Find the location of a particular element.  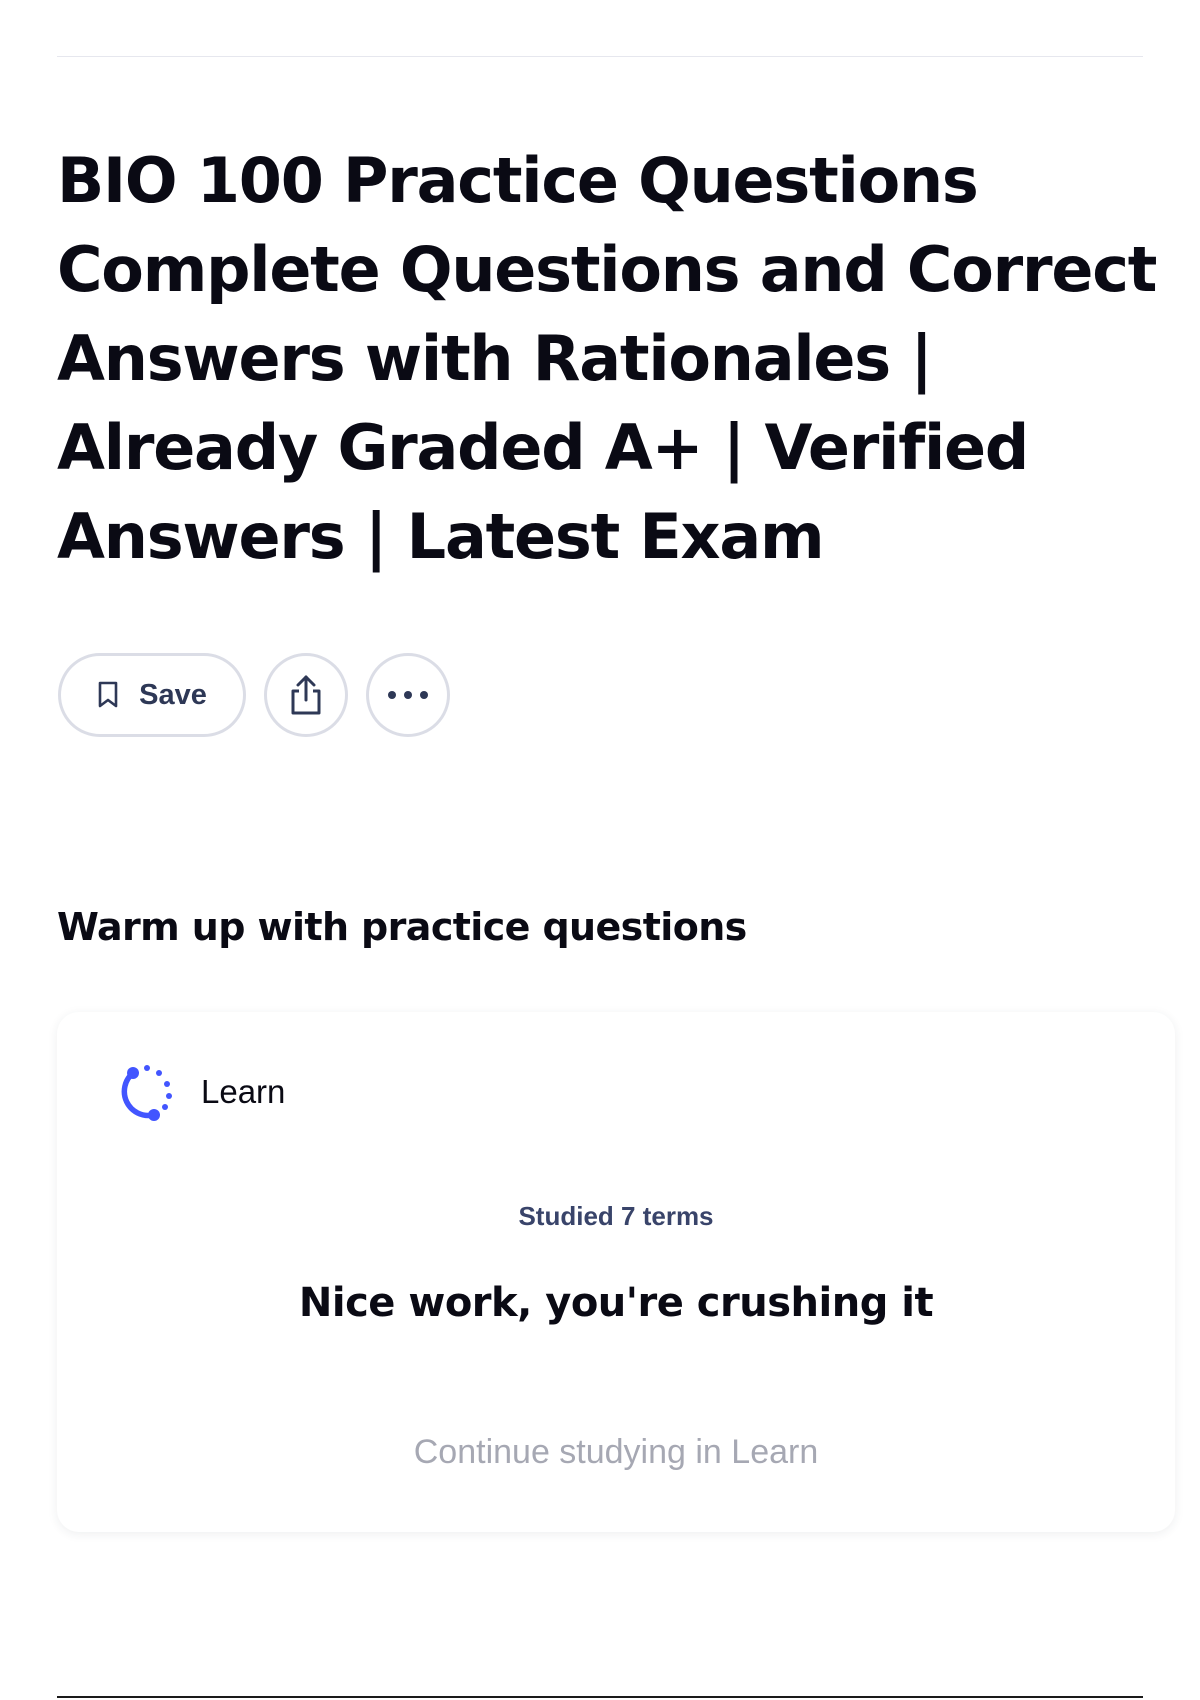

share-icon is located at coordinates (306, 695).